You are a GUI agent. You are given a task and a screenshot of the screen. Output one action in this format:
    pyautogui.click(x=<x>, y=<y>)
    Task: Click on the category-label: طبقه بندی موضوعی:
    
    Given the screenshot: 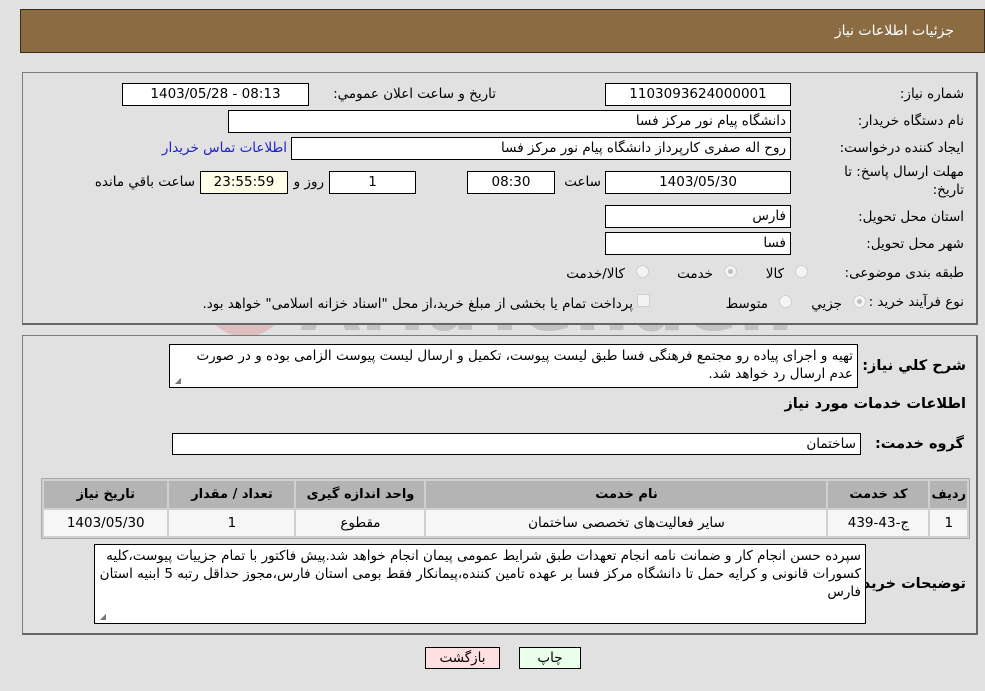 What is the action you would take?
    pyautogui.click(x=904, y=273)
    